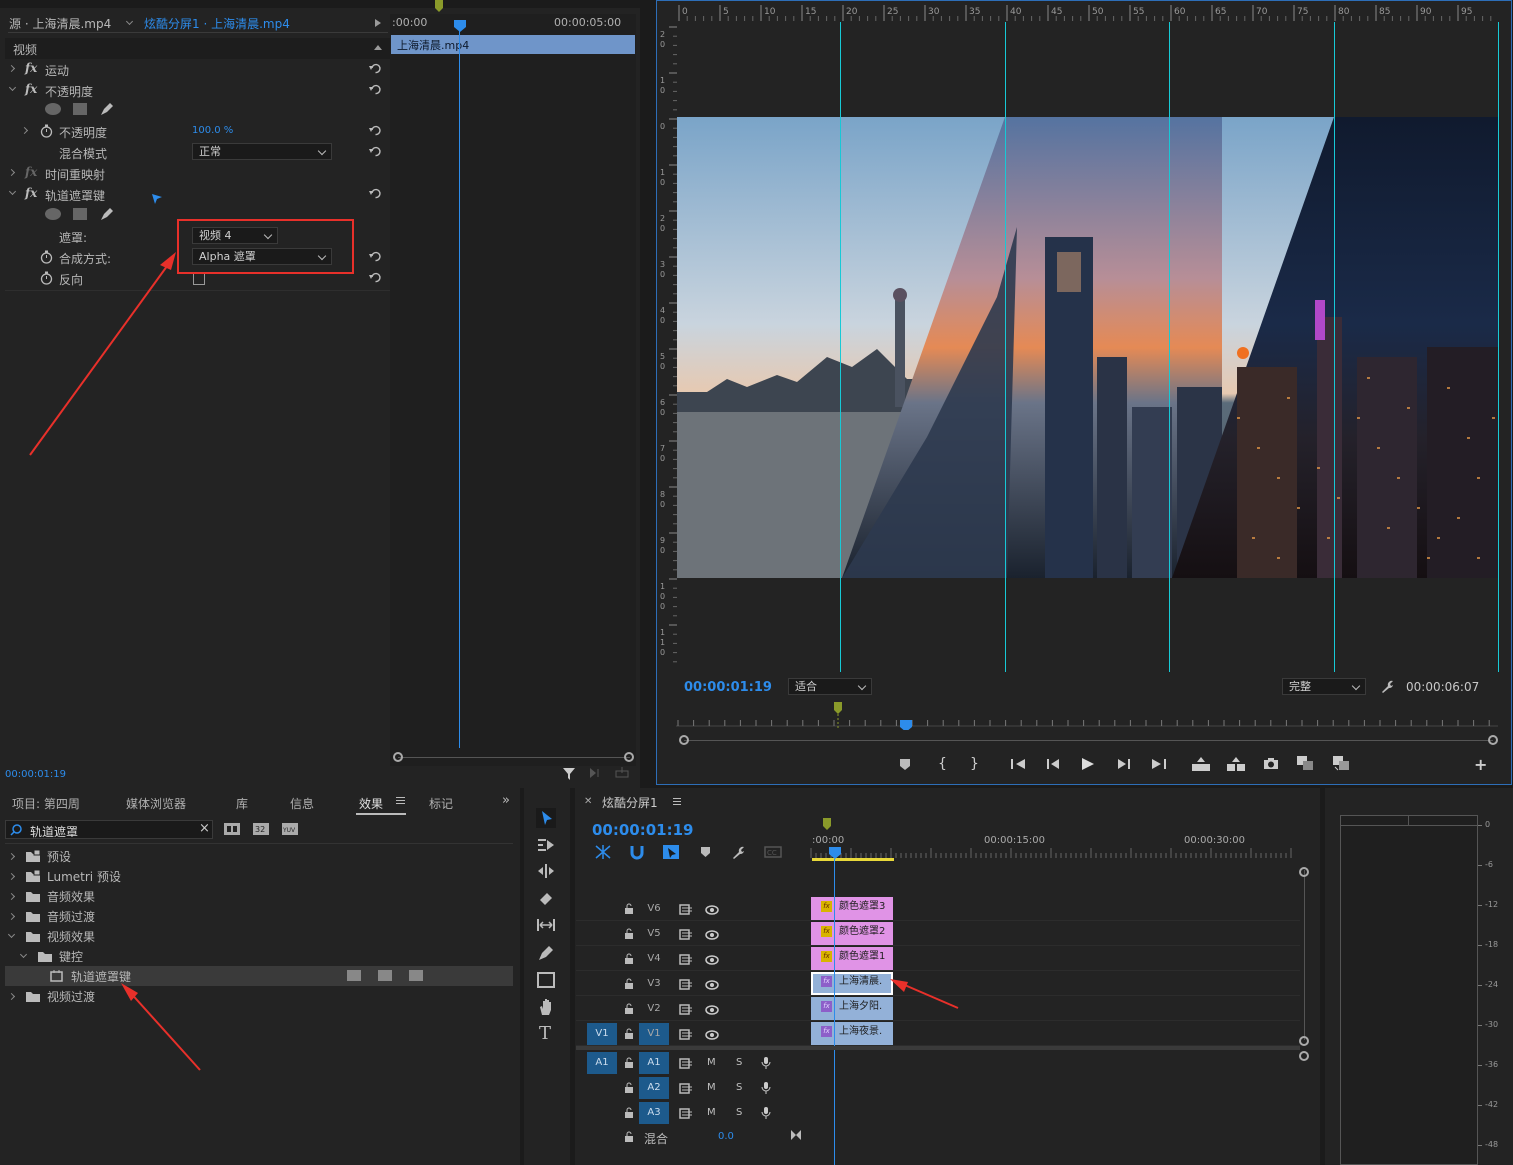 The height and width of the screenshot is (1165, 1513). What do you see at coordinates (1201, 764) in the screenshot?
I see `lift-icon` at bounding box center [1201, 764].